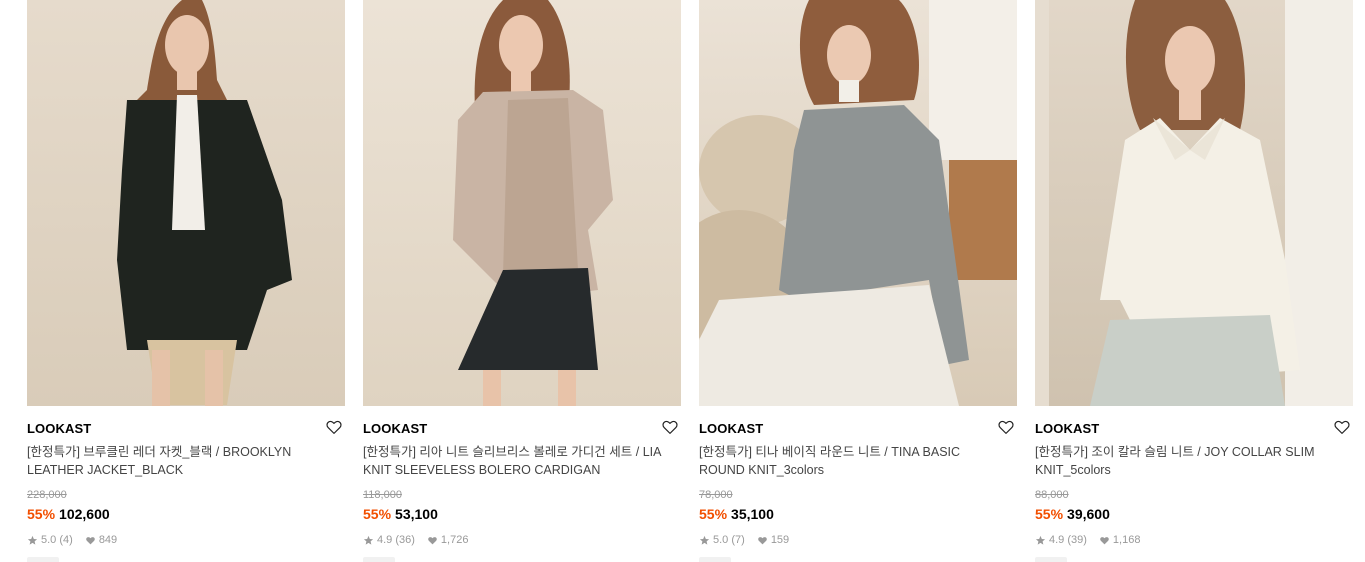 The width and height of the screenshot is (1365, 562). Describe the element at coordinates (66, 540) in the screenshot. I see `review-count: (4)` at that location.